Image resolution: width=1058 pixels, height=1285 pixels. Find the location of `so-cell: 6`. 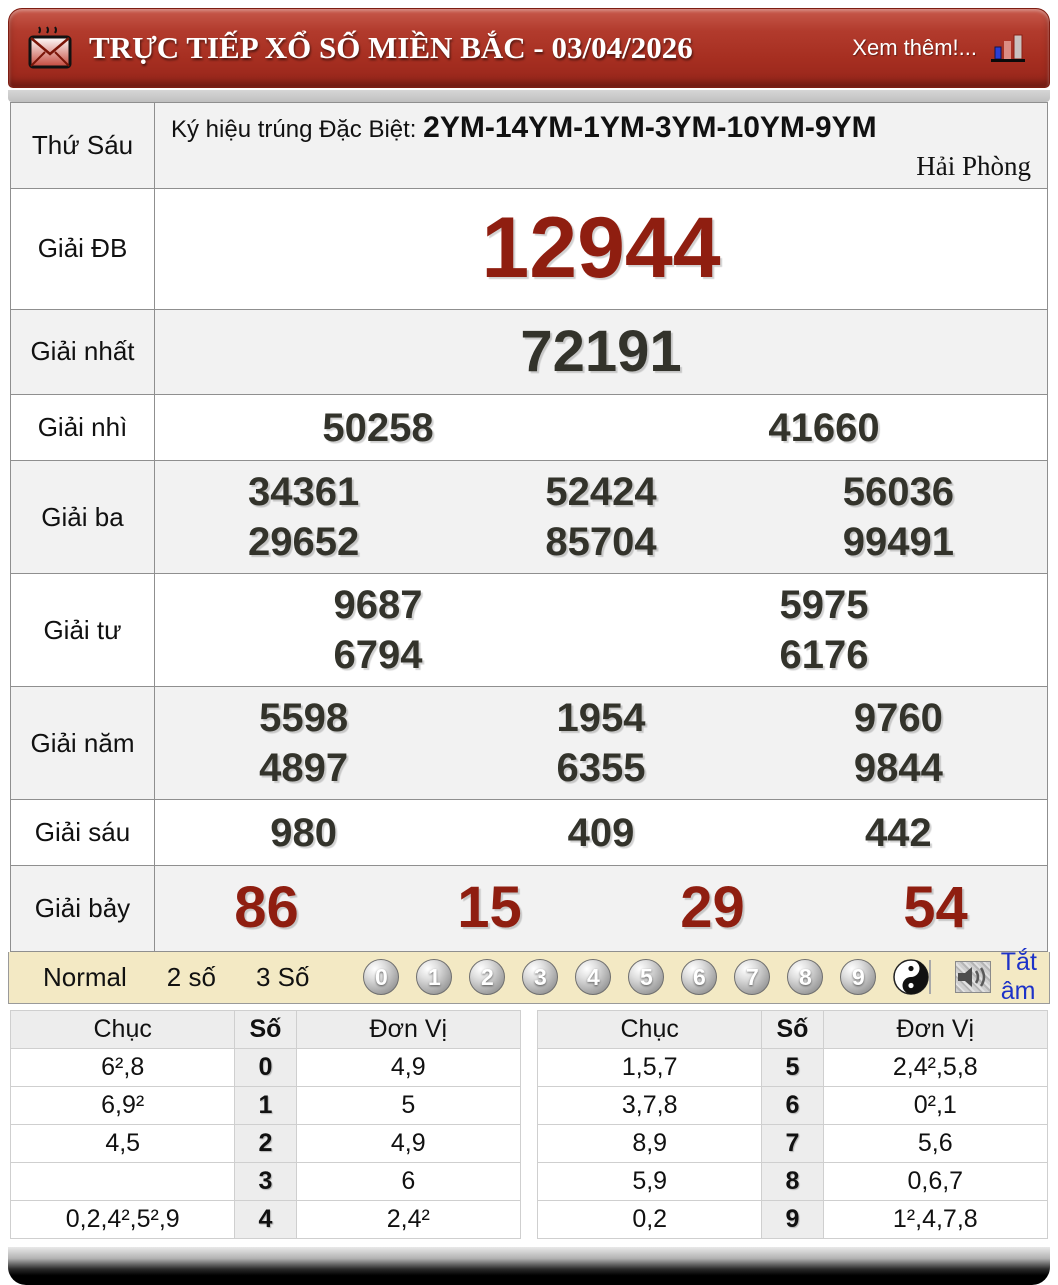

so-cell: 6 is located at coordinates (792, 1105).